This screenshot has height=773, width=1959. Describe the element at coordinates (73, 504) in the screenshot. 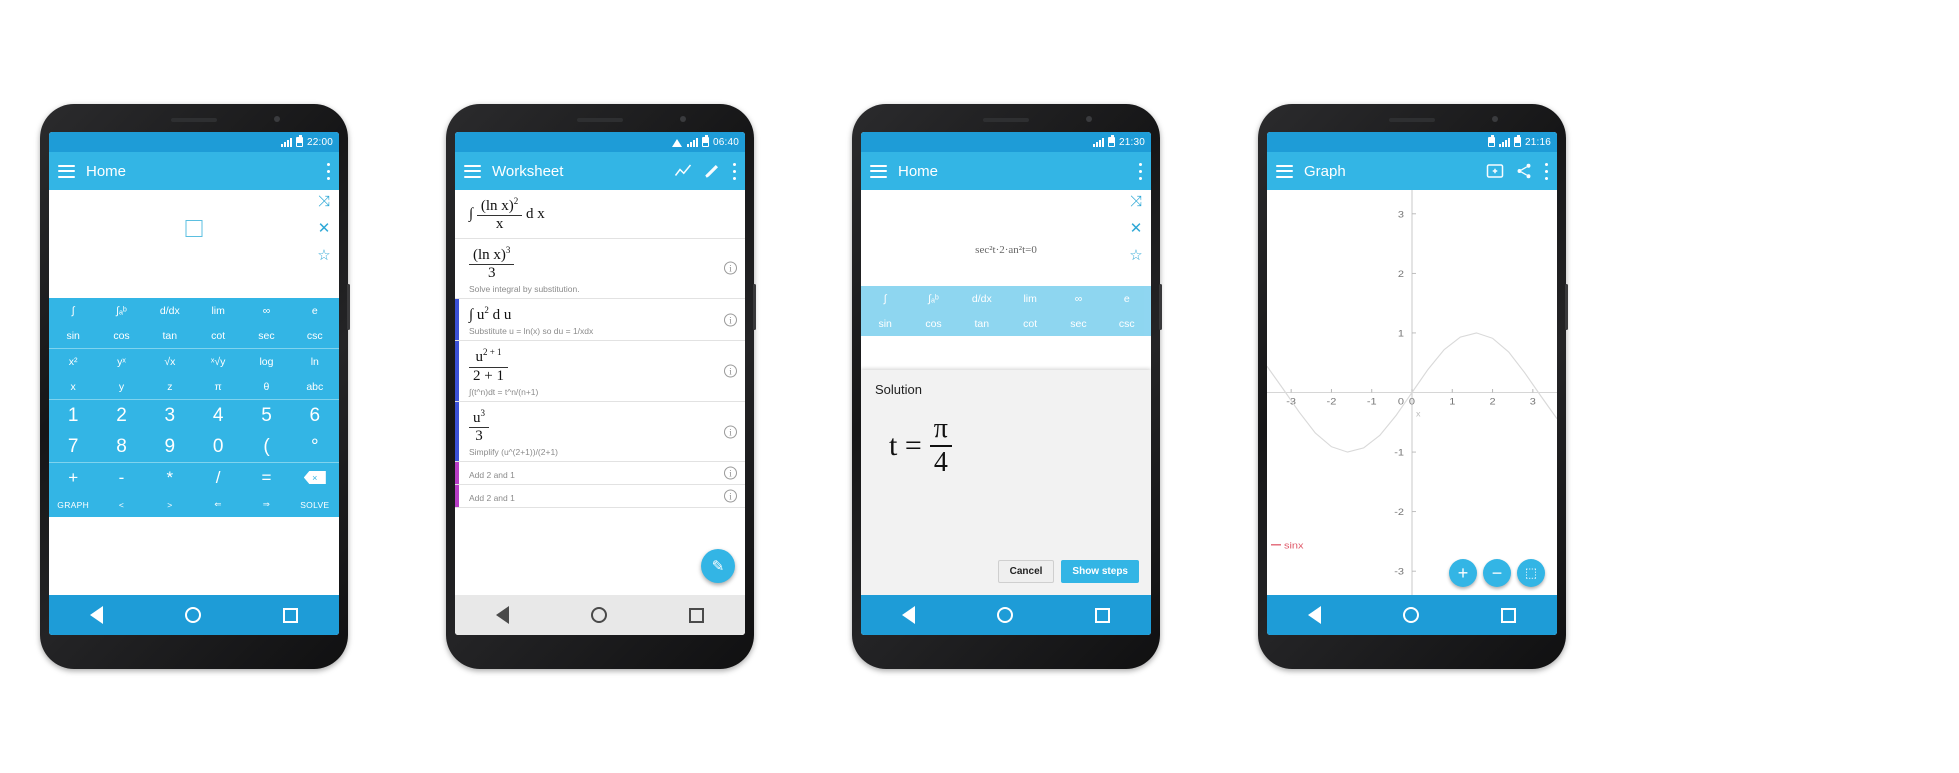

I see `key-GRAPH: GRAPH` at that location.